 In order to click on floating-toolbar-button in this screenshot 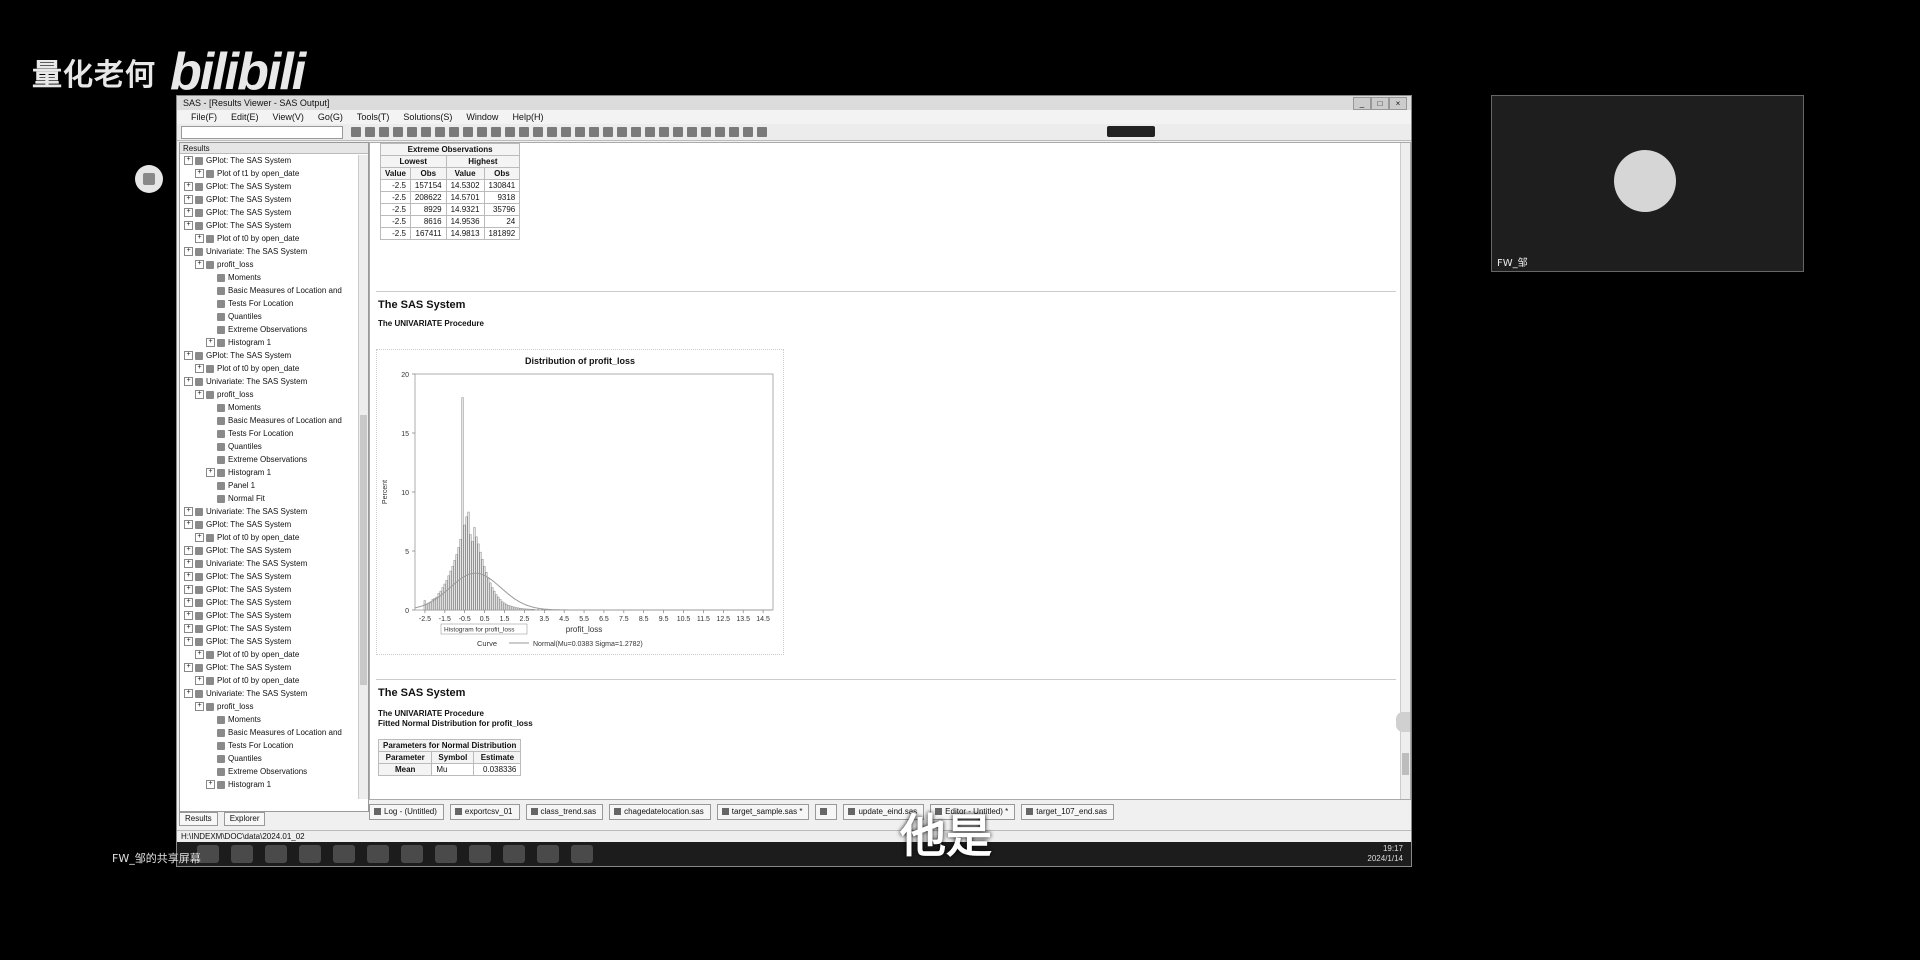, I will do `click(149, 179)`.